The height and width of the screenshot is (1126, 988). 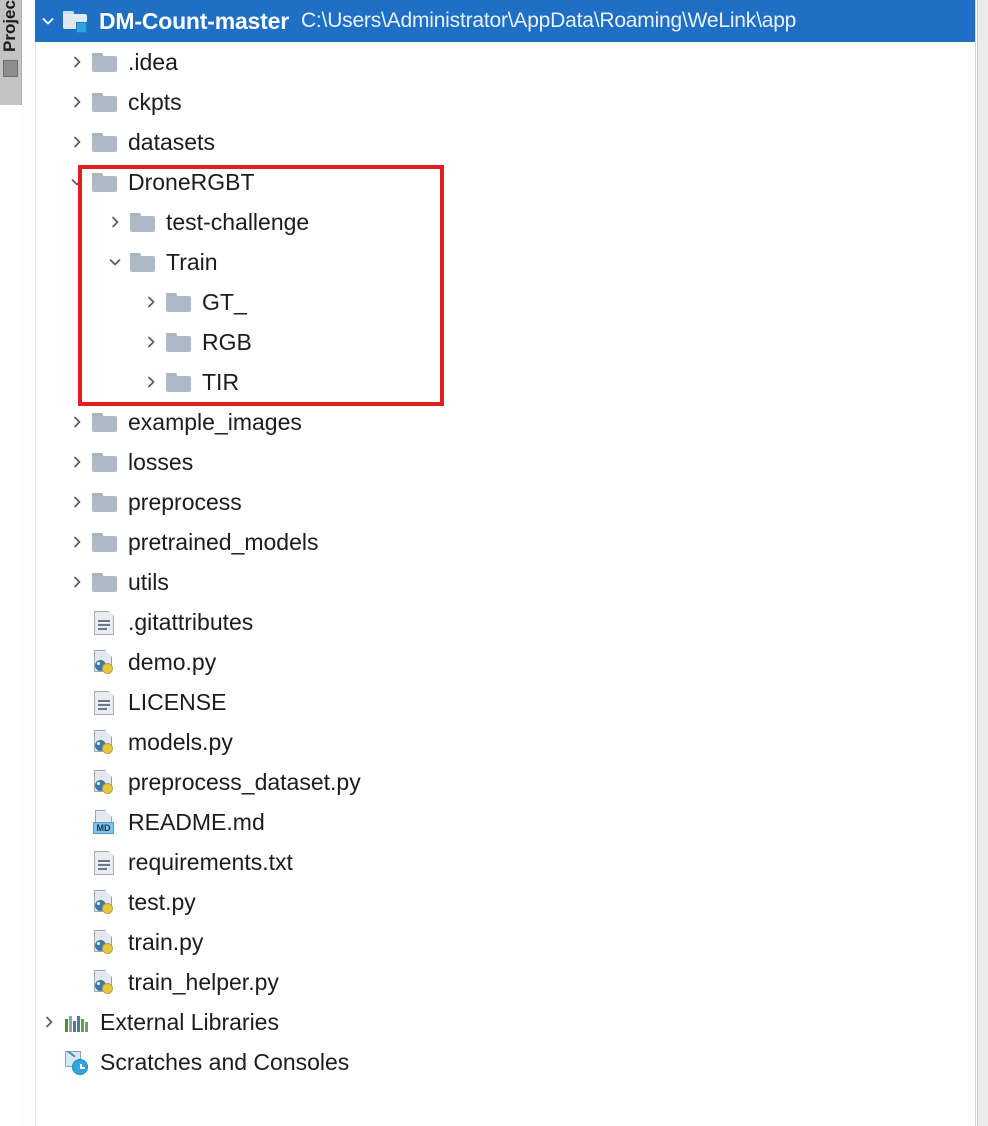 I want to click on tree-row: example_images, so click(x=505, y=422).